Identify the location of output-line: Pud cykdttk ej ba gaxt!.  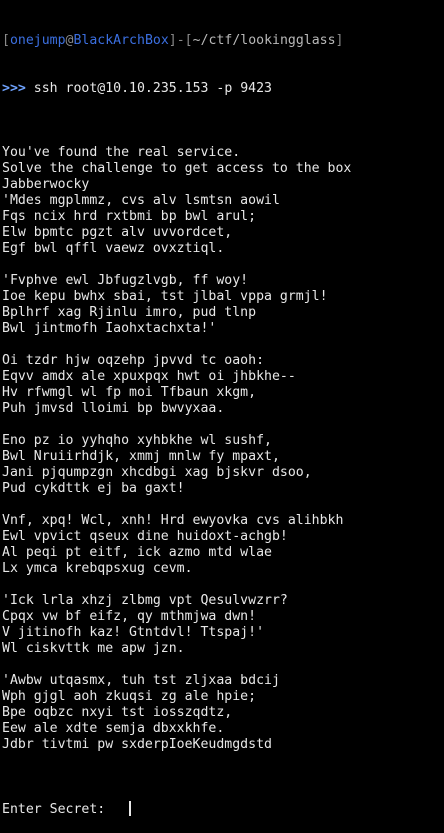
(93, 488).